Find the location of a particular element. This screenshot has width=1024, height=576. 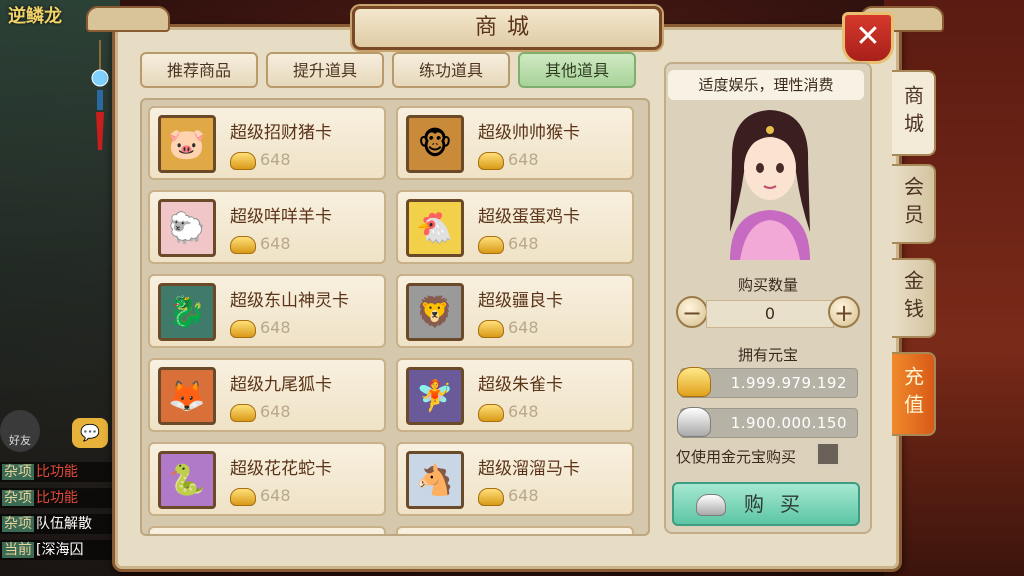

item-card: 🦊 超级九尾狐卡 648 is located at coordinates (267, 395).